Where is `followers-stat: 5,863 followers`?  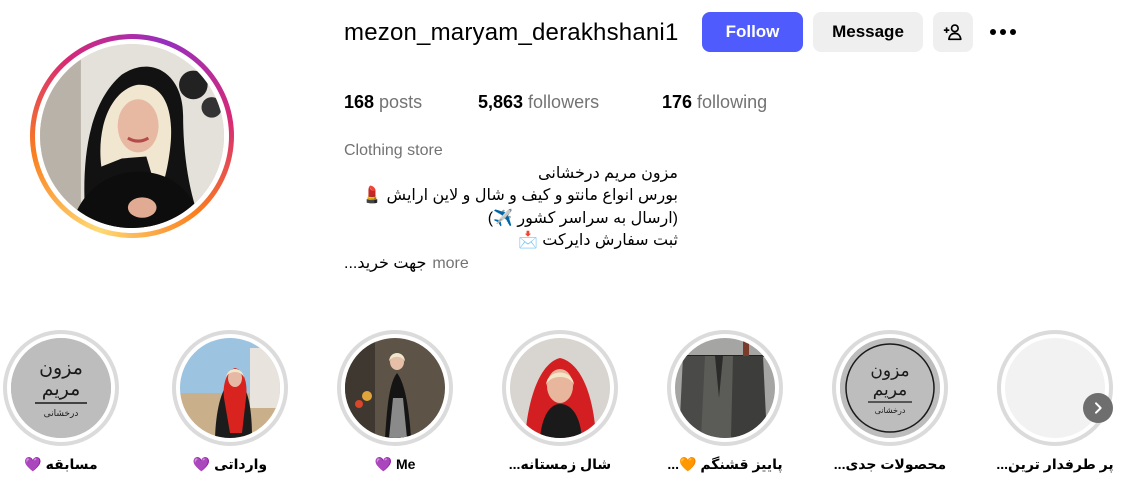
followers-stat: 5,863 followers is located at coordinates (538, 102).